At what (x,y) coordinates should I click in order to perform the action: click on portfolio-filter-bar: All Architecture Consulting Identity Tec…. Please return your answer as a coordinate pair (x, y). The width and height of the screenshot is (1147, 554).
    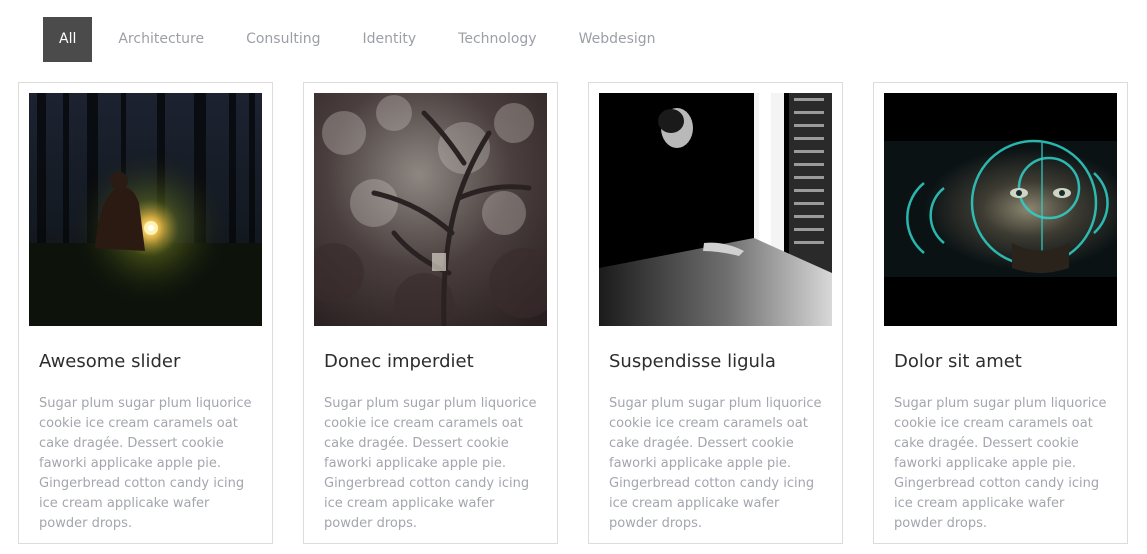
    Looking at the image, I should click on (362, 39).